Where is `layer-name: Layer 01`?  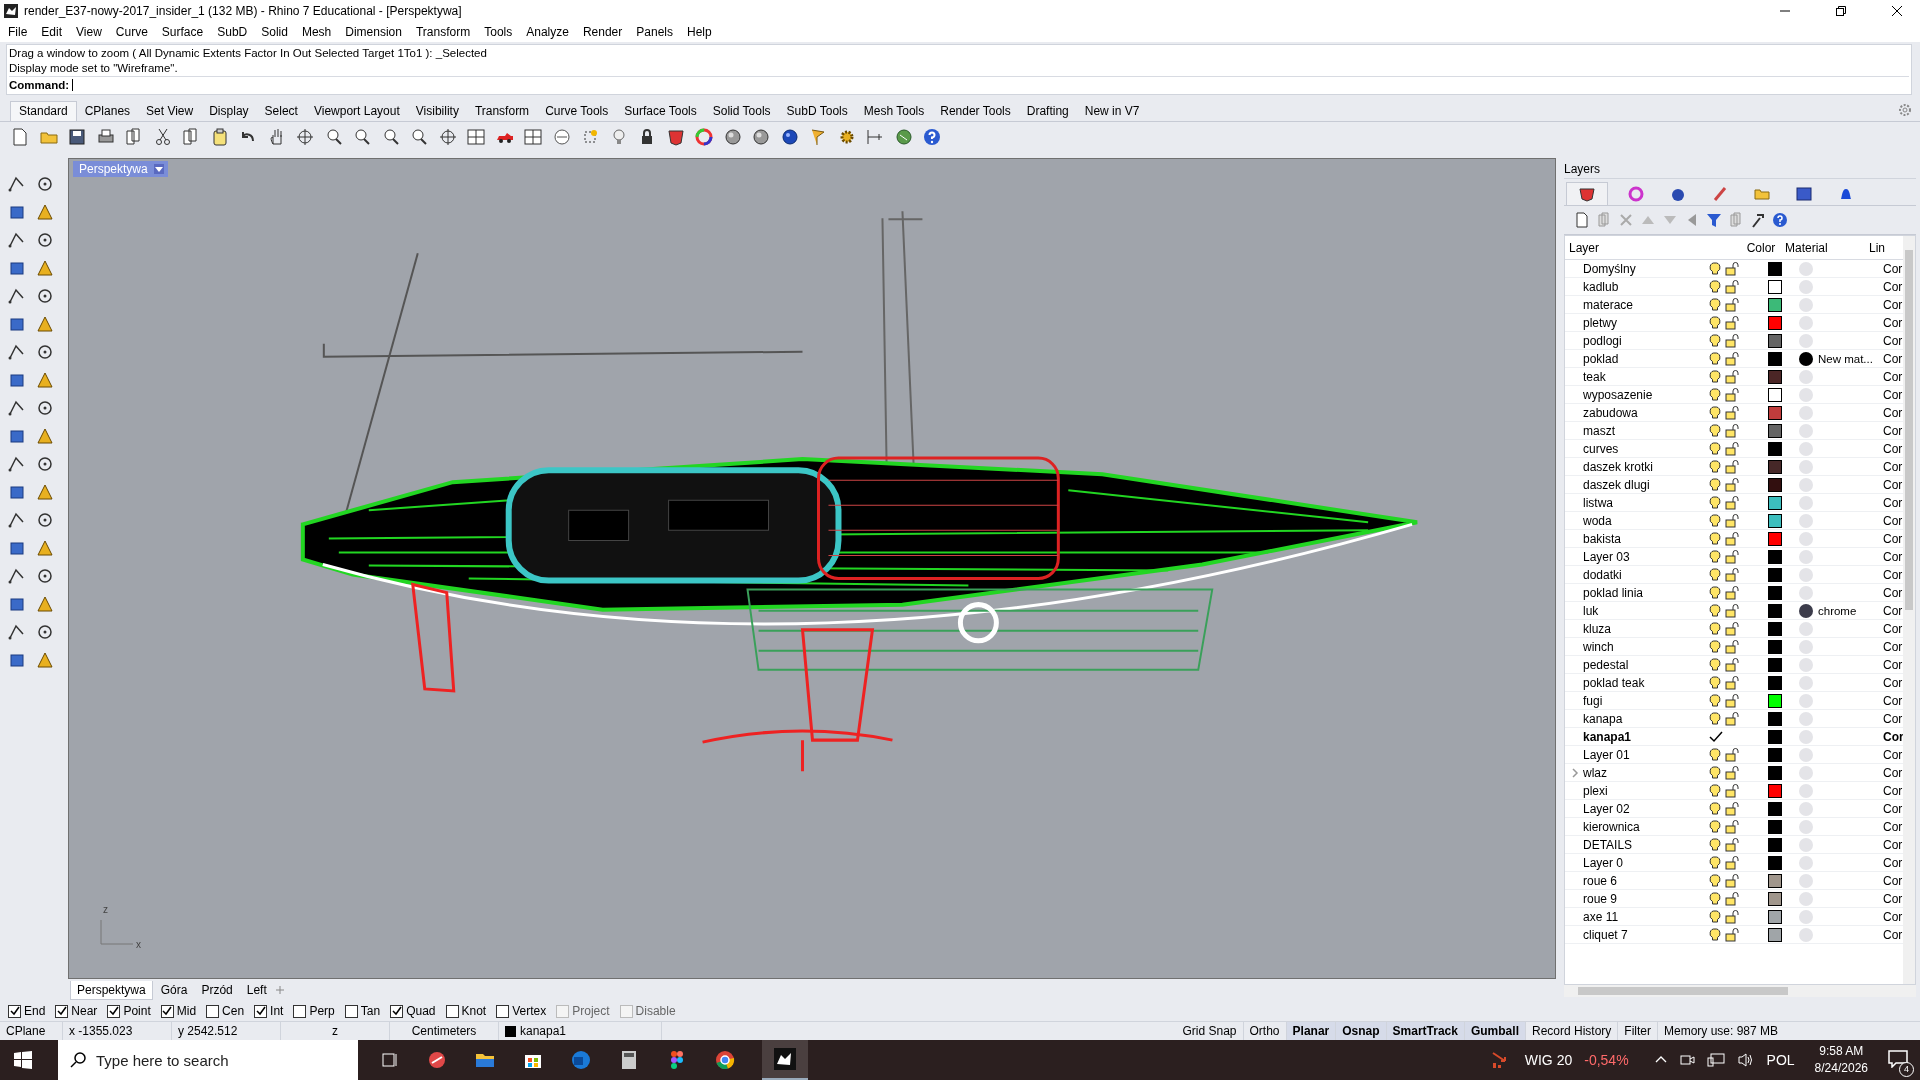
layer-name: Layer 01 is located at coordinates (1606, 754).